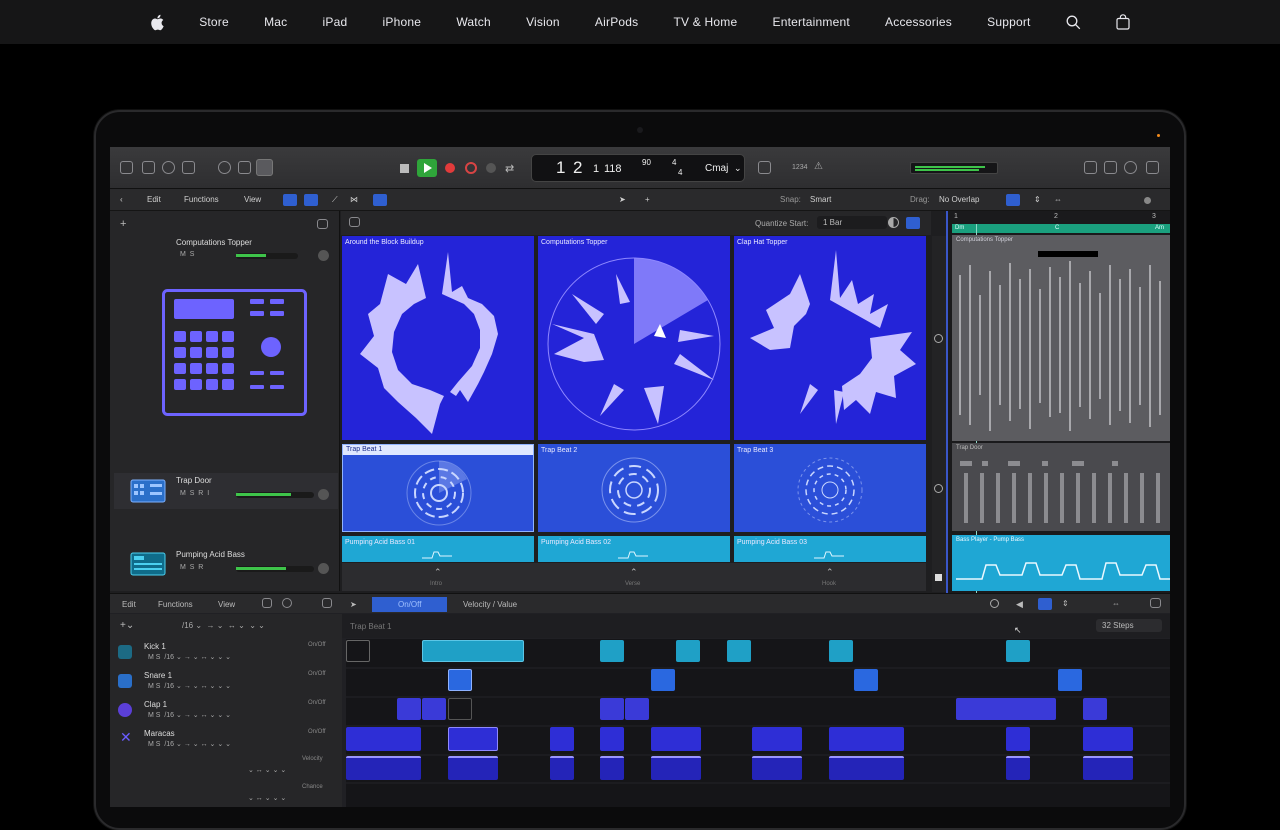 Image resolution: width=1280 pixels, height=830 pixels. Describe the element at coordinates (210, 554) in the screenshot. I see `track-name-pumping-acid-bass: Pumping Acid Bass` at that location.